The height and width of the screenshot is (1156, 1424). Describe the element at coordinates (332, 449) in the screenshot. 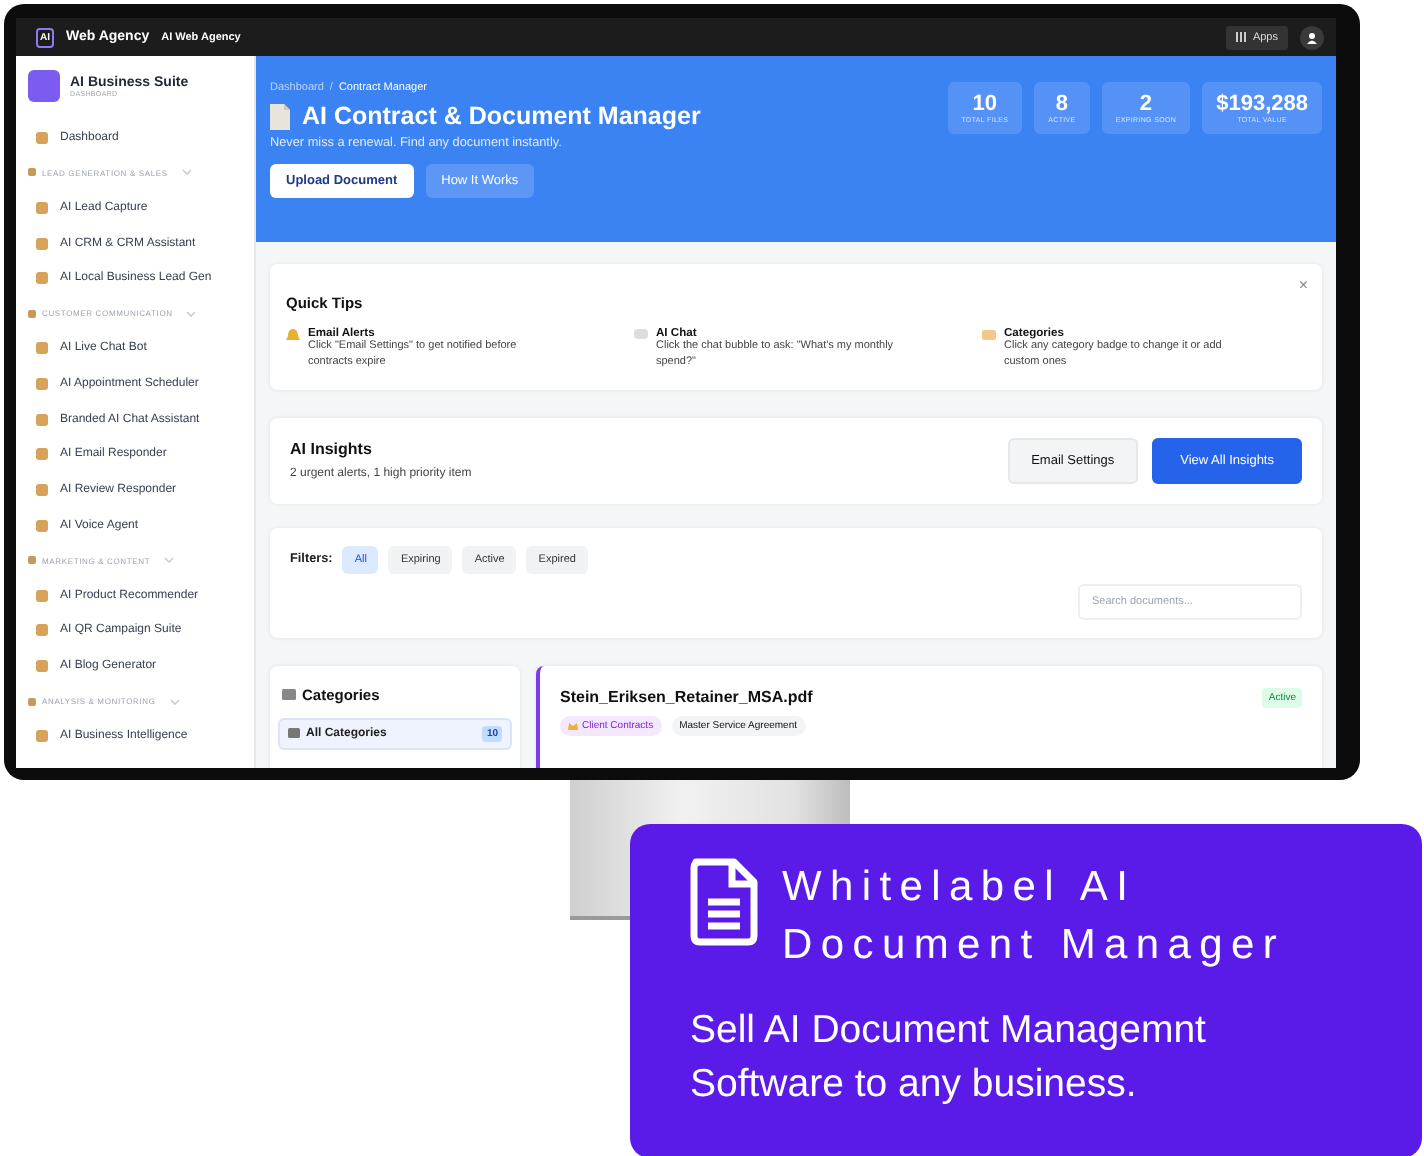

I see `card-title: AI Insights` at that location.